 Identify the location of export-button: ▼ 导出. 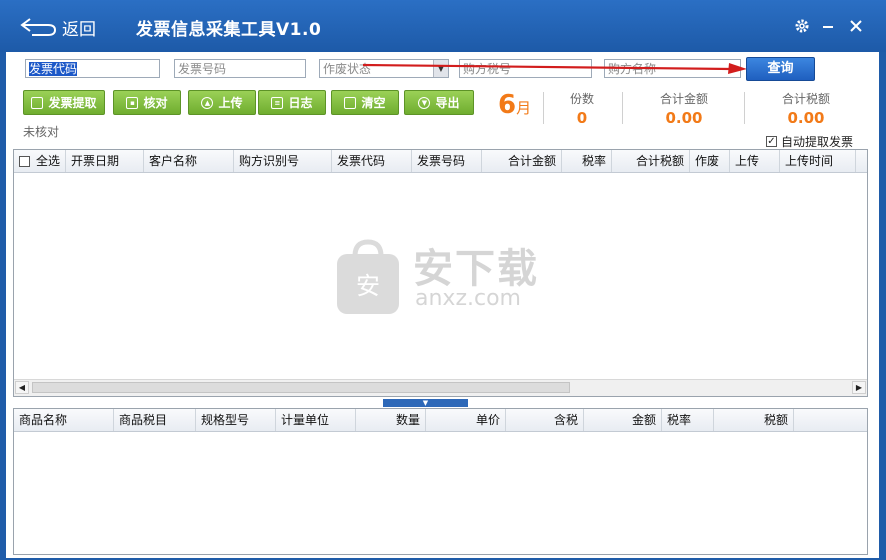
(439, 102).